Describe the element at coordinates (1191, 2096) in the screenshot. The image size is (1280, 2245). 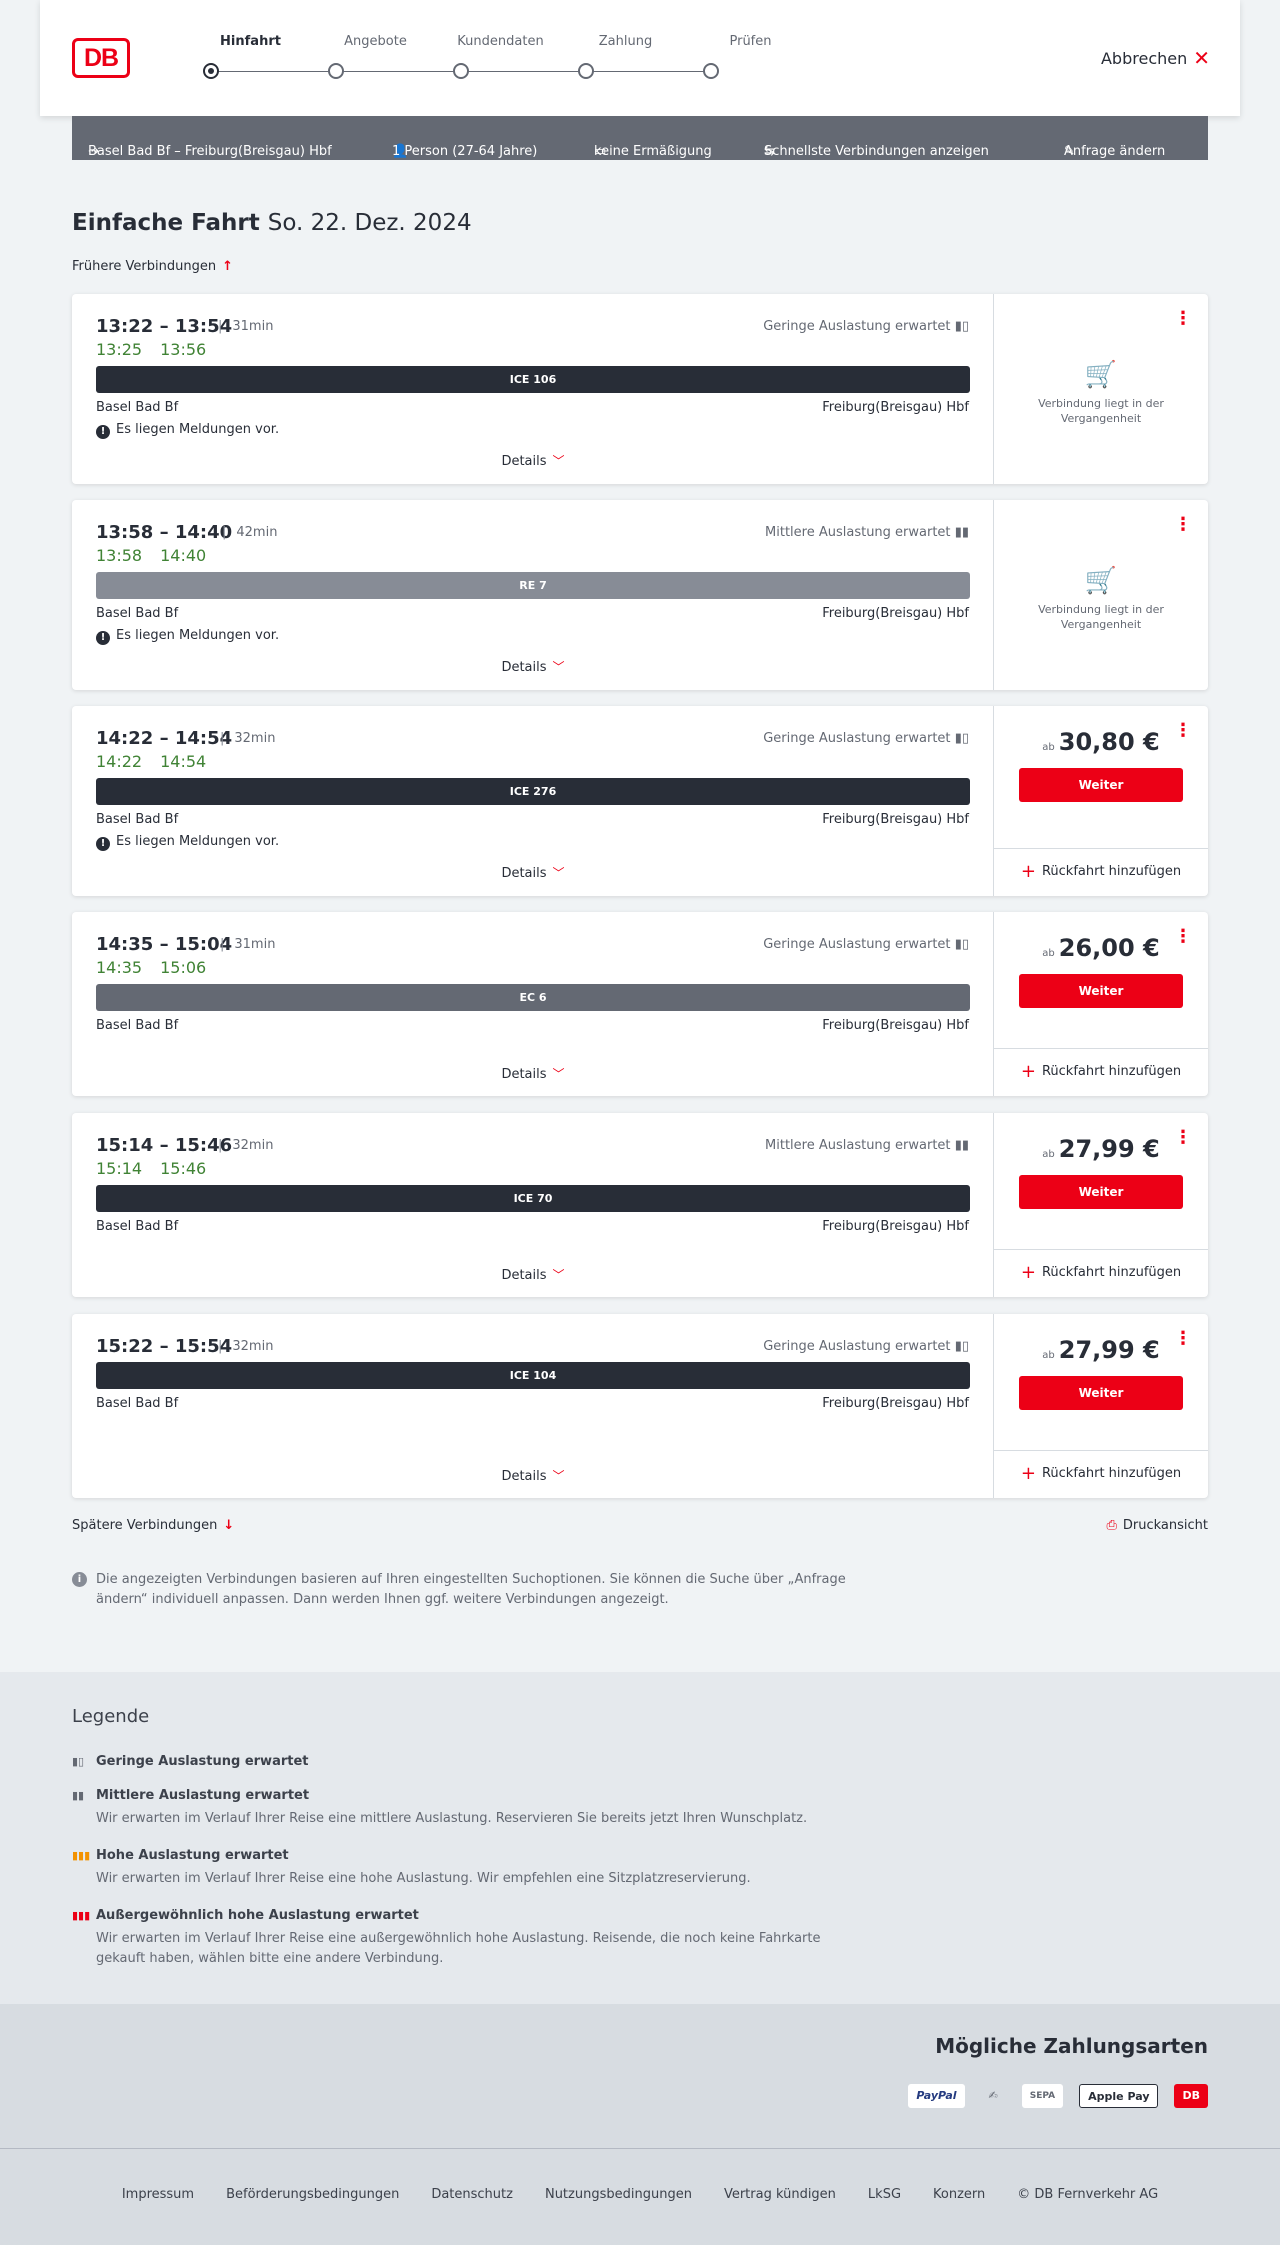
I see `db-card-icon: DB` at that location.